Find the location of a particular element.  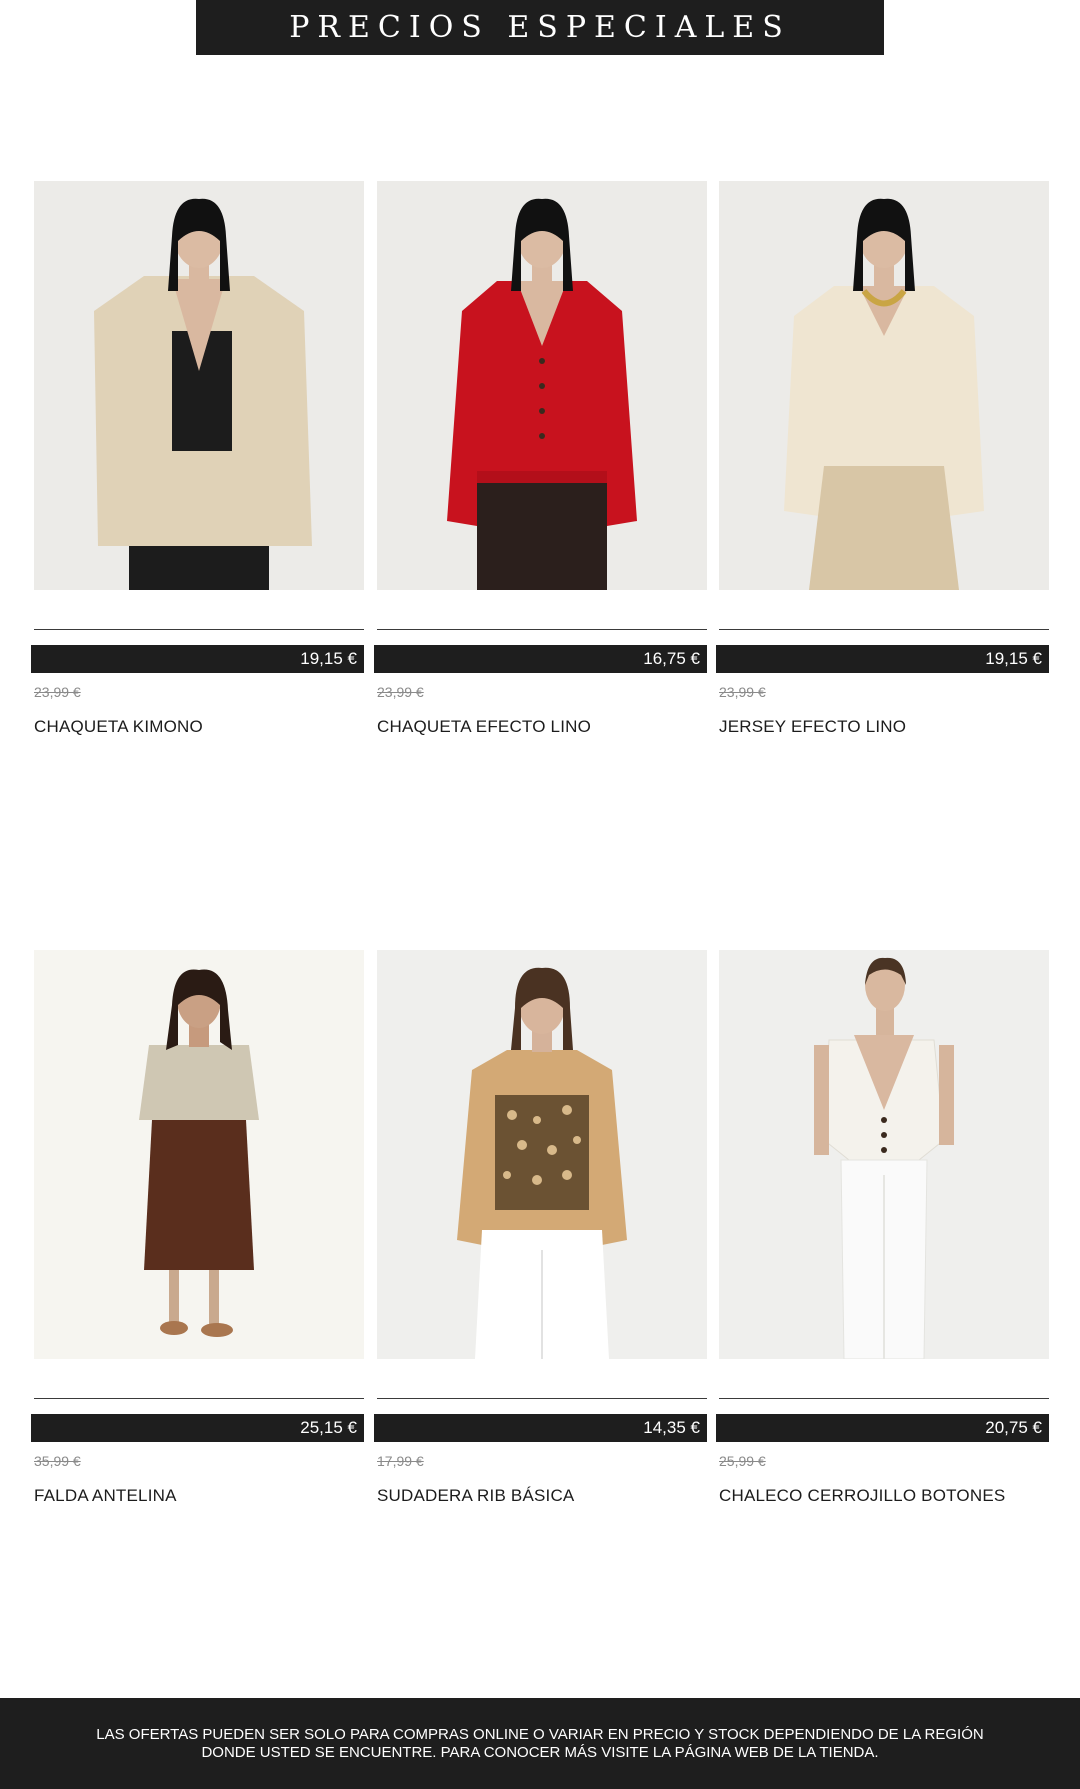

product-name: SUDADERA RIB BÁSICA is located at coordinates (475, 1496).